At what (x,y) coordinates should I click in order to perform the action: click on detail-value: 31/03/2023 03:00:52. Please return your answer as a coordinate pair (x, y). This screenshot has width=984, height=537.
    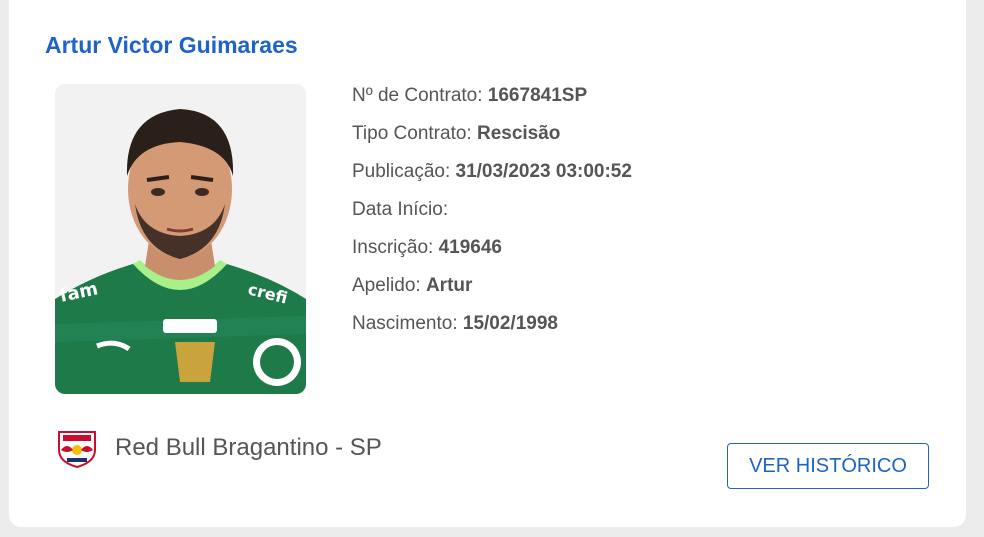
    Looking at the image, I should click on (543, 171).